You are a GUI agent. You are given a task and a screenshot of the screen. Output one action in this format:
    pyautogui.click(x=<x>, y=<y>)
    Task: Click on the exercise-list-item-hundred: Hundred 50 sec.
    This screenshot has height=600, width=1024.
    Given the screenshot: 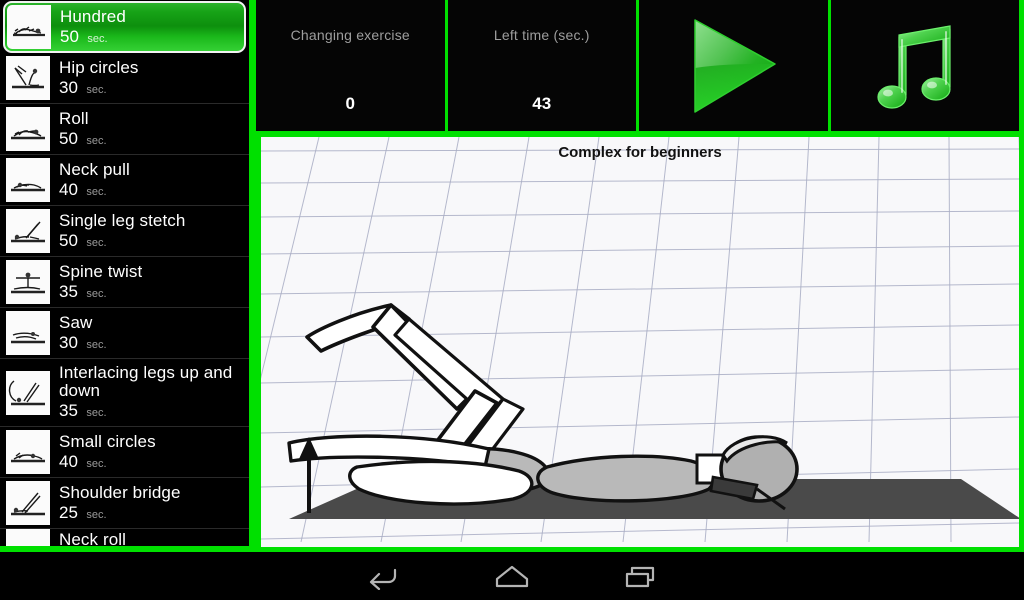 What is the action you would take?
    pyautogui.click(x=124, y=27)
    